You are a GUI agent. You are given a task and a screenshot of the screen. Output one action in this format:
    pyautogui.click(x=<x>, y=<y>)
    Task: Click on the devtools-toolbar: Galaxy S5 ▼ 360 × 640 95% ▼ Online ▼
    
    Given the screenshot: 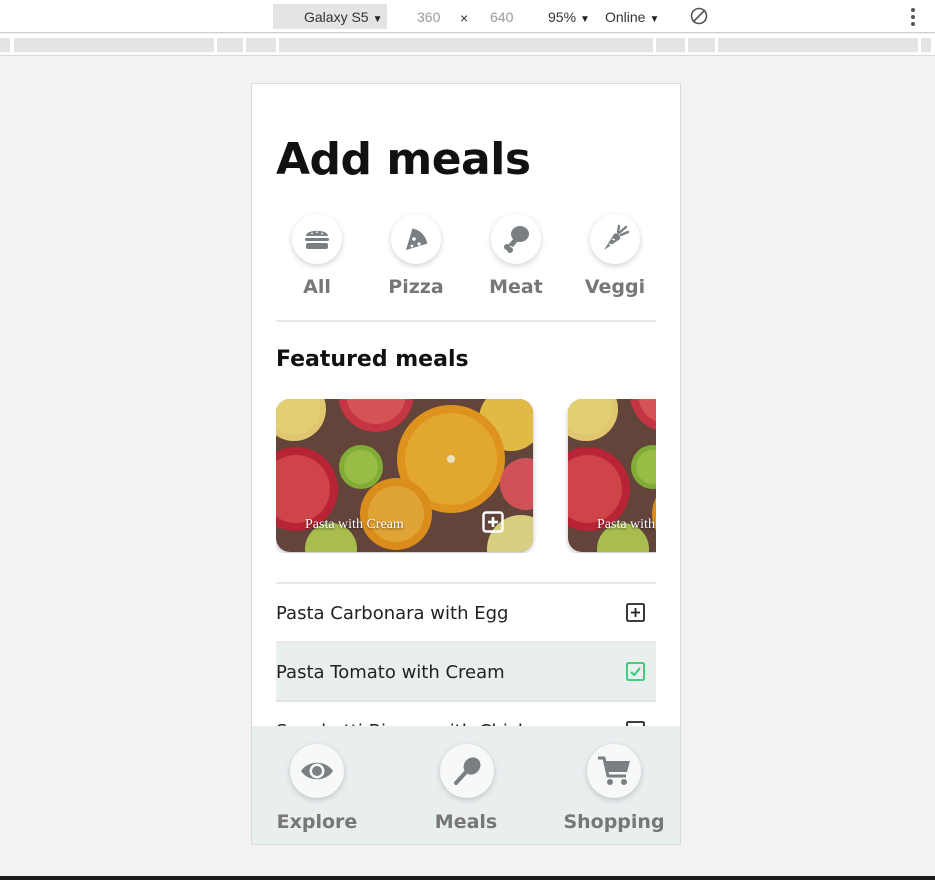 What is the action you would take?
    pyautogui.click(x=467, y=16)
    